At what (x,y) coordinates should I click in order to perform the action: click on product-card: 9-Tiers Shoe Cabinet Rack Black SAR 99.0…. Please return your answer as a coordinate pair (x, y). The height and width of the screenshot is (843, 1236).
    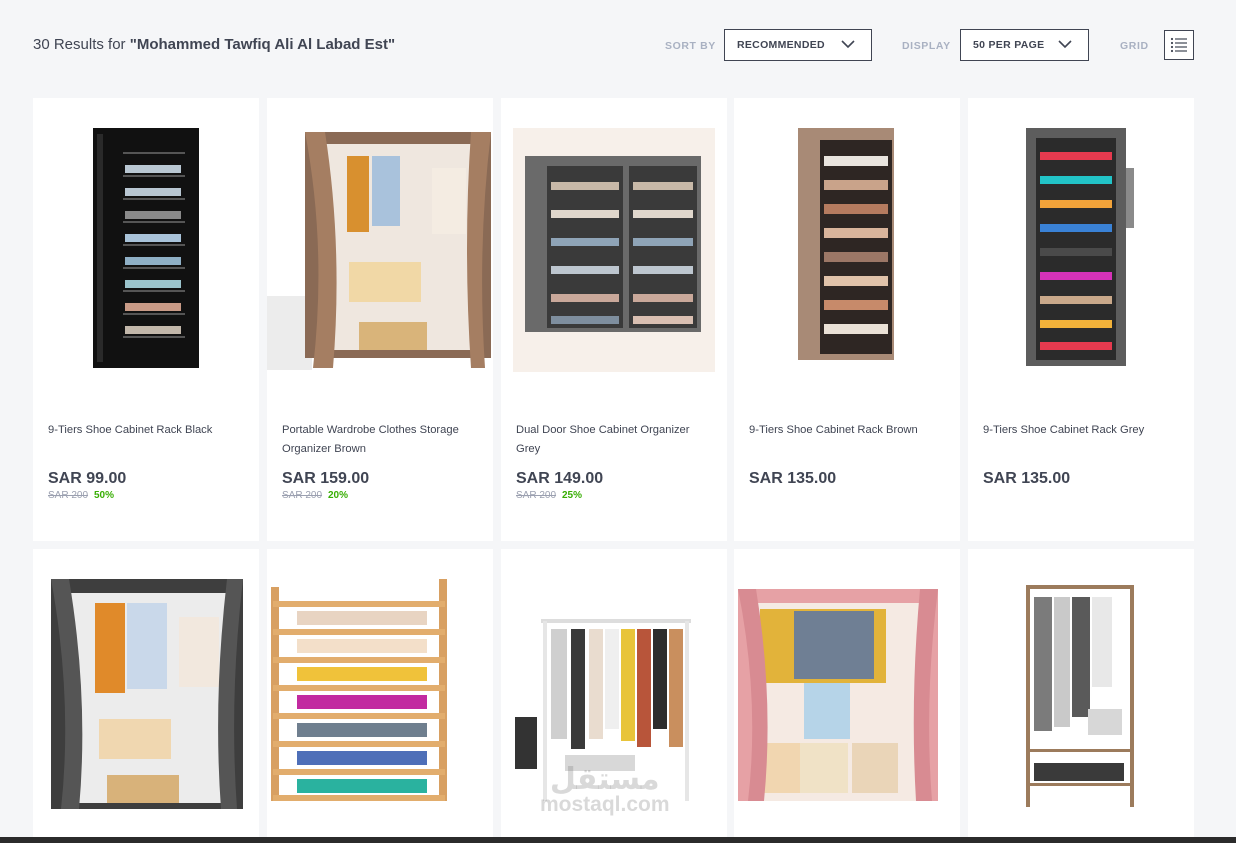
    Looking at the image, I should click on (146, 319).